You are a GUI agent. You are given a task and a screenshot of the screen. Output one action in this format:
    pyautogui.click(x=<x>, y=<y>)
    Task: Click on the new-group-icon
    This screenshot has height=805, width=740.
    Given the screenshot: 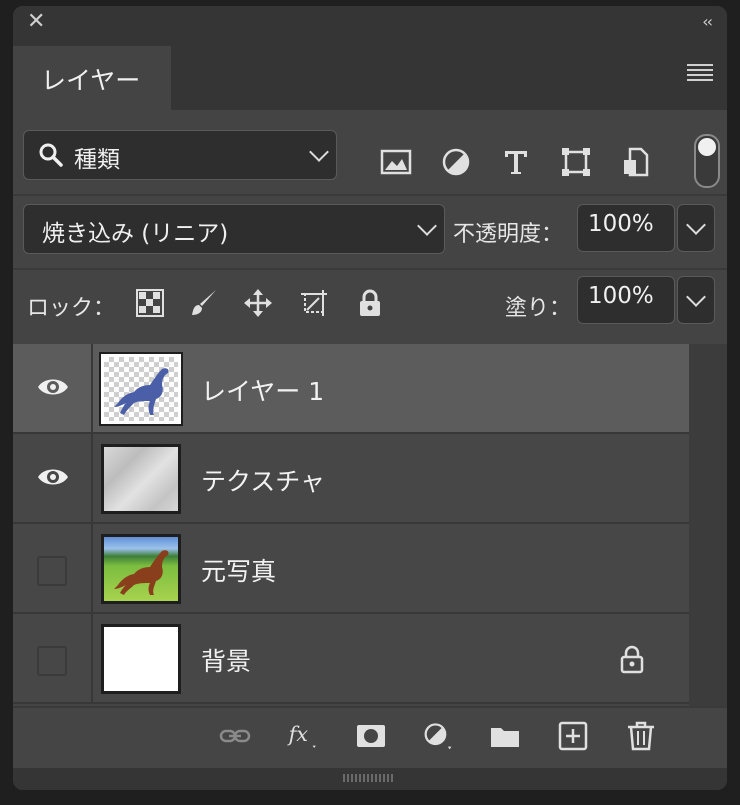 What is the action you would take?
    pyautogui.click(x=505, y=736)
    